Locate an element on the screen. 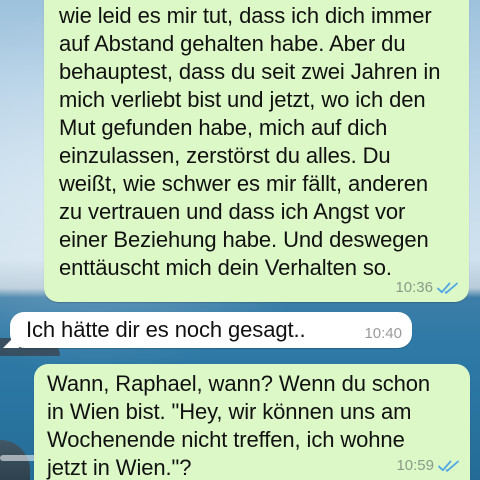  message-text: Ich hätte dir es noch gesagt.. is located at coordinates (166, 329).